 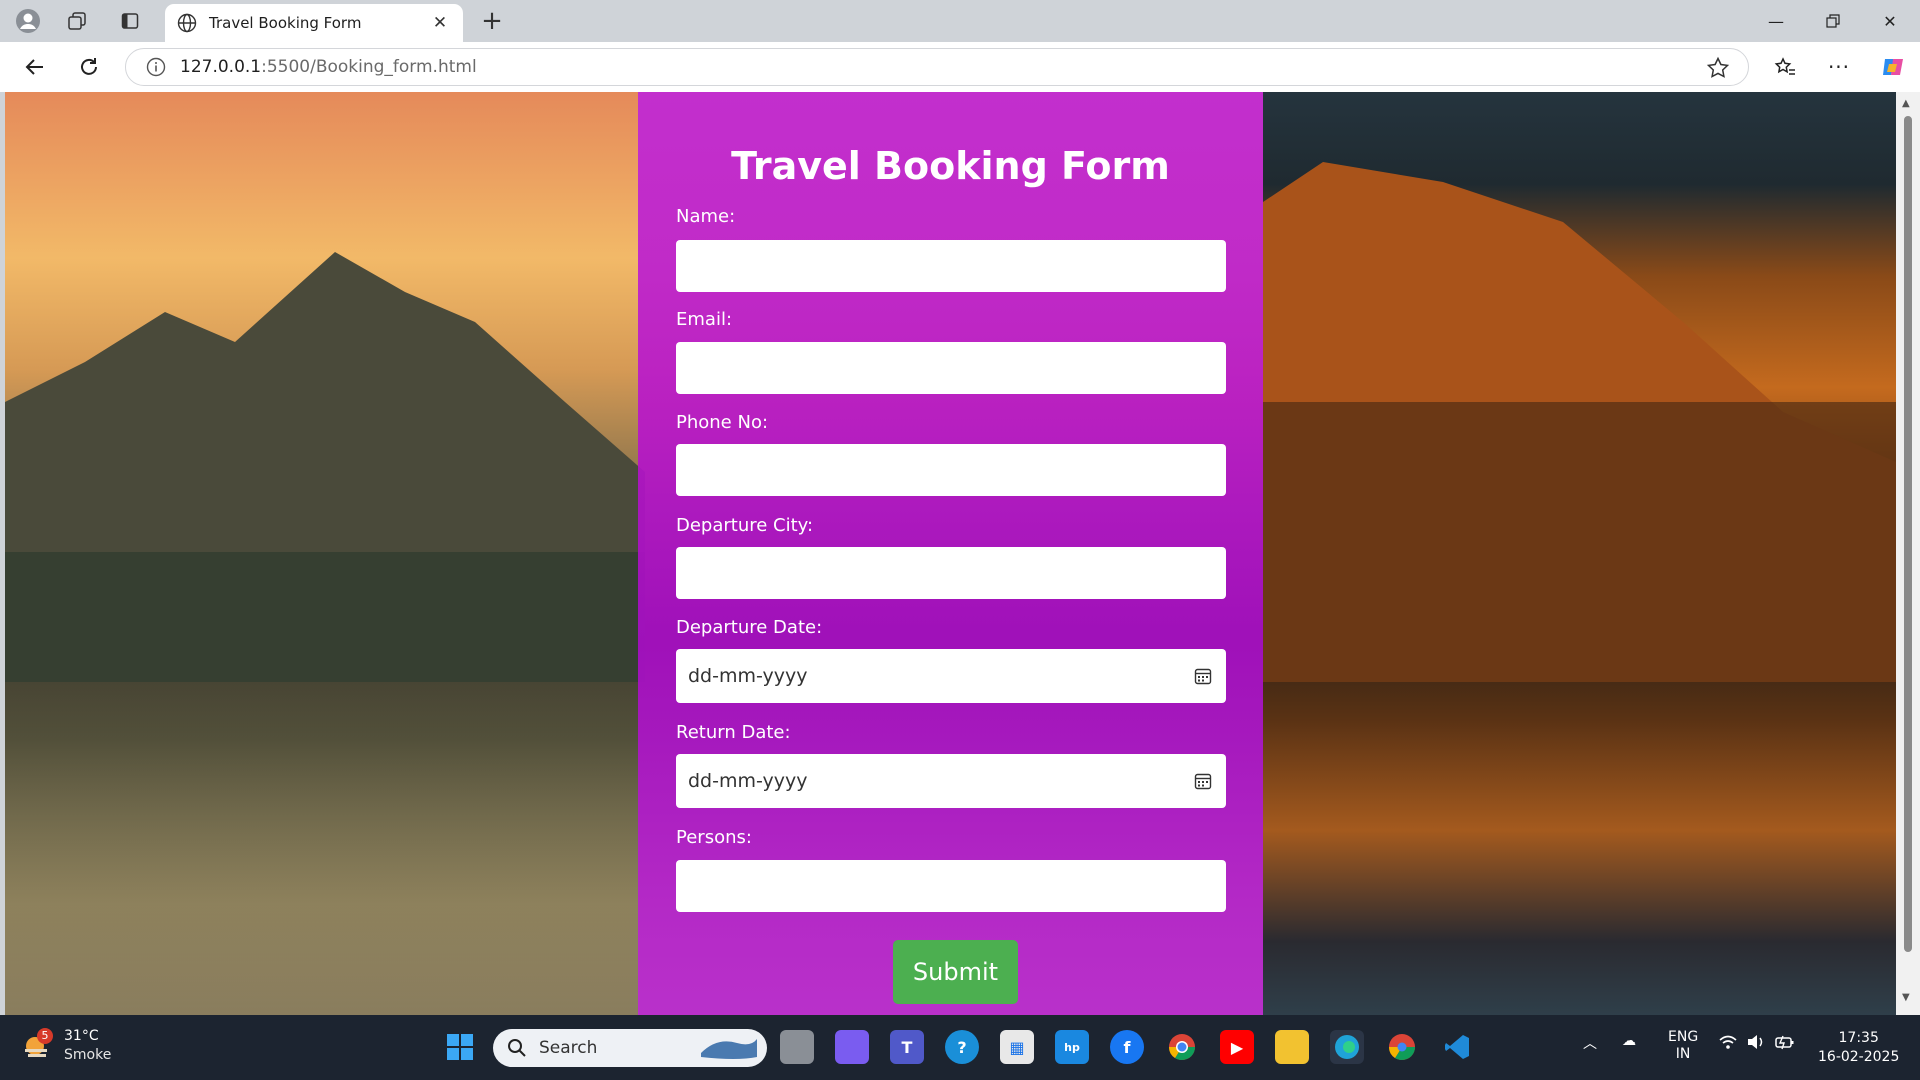 I want to click on weather-icon: 5, so click(x=37, y=1044).